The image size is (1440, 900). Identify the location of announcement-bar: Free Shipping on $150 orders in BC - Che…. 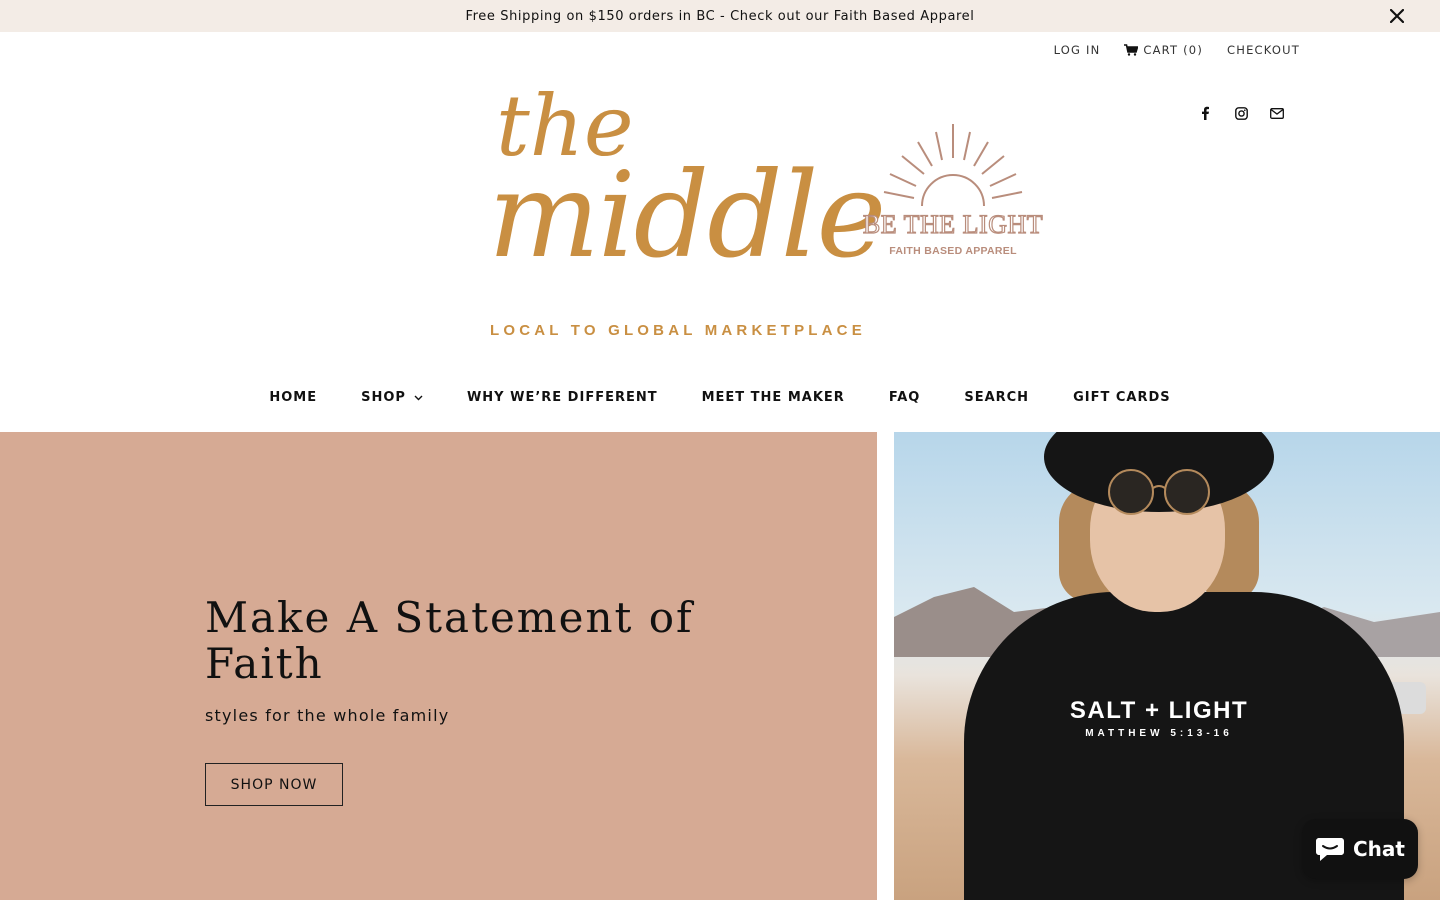
(720, 16).